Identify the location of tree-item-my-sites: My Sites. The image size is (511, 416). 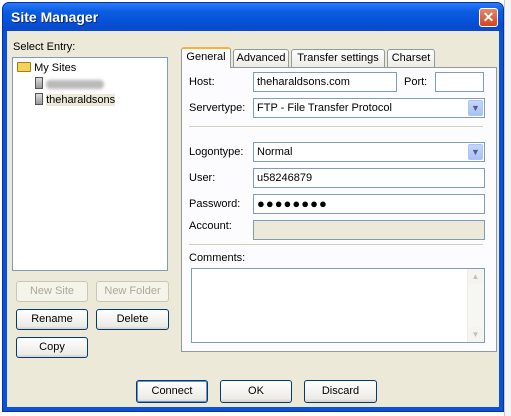
(46, 68).